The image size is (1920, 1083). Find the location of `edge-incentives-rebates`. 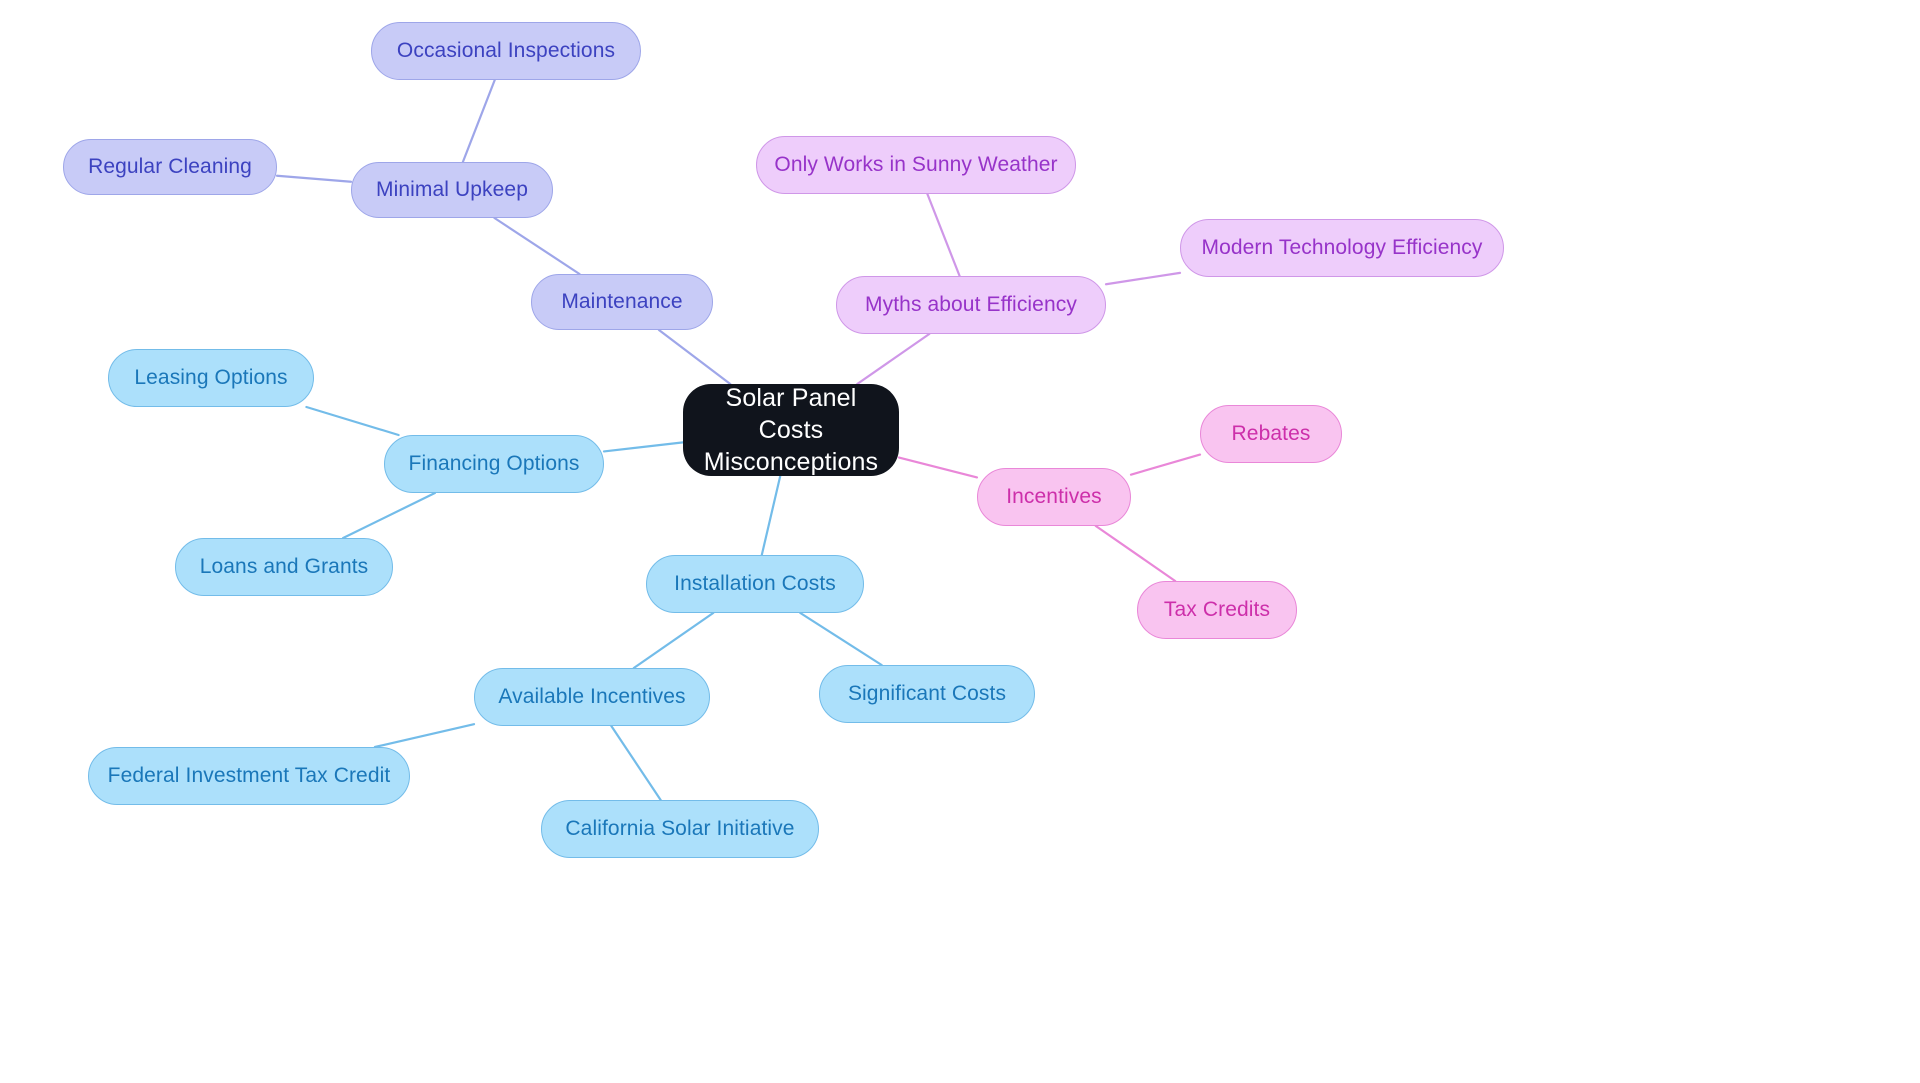

edge-incentives-rebates is located at coordinates (1165, 464).